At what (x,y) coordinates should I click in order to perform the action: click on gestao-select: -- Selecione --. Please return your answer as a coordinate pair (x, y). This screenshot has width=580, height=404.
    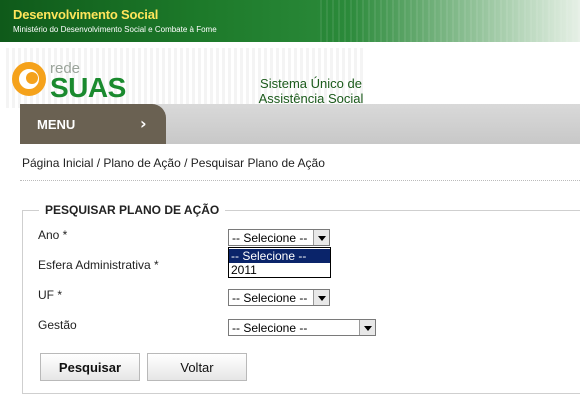
    Looking at the image, I should click on (302, 327).